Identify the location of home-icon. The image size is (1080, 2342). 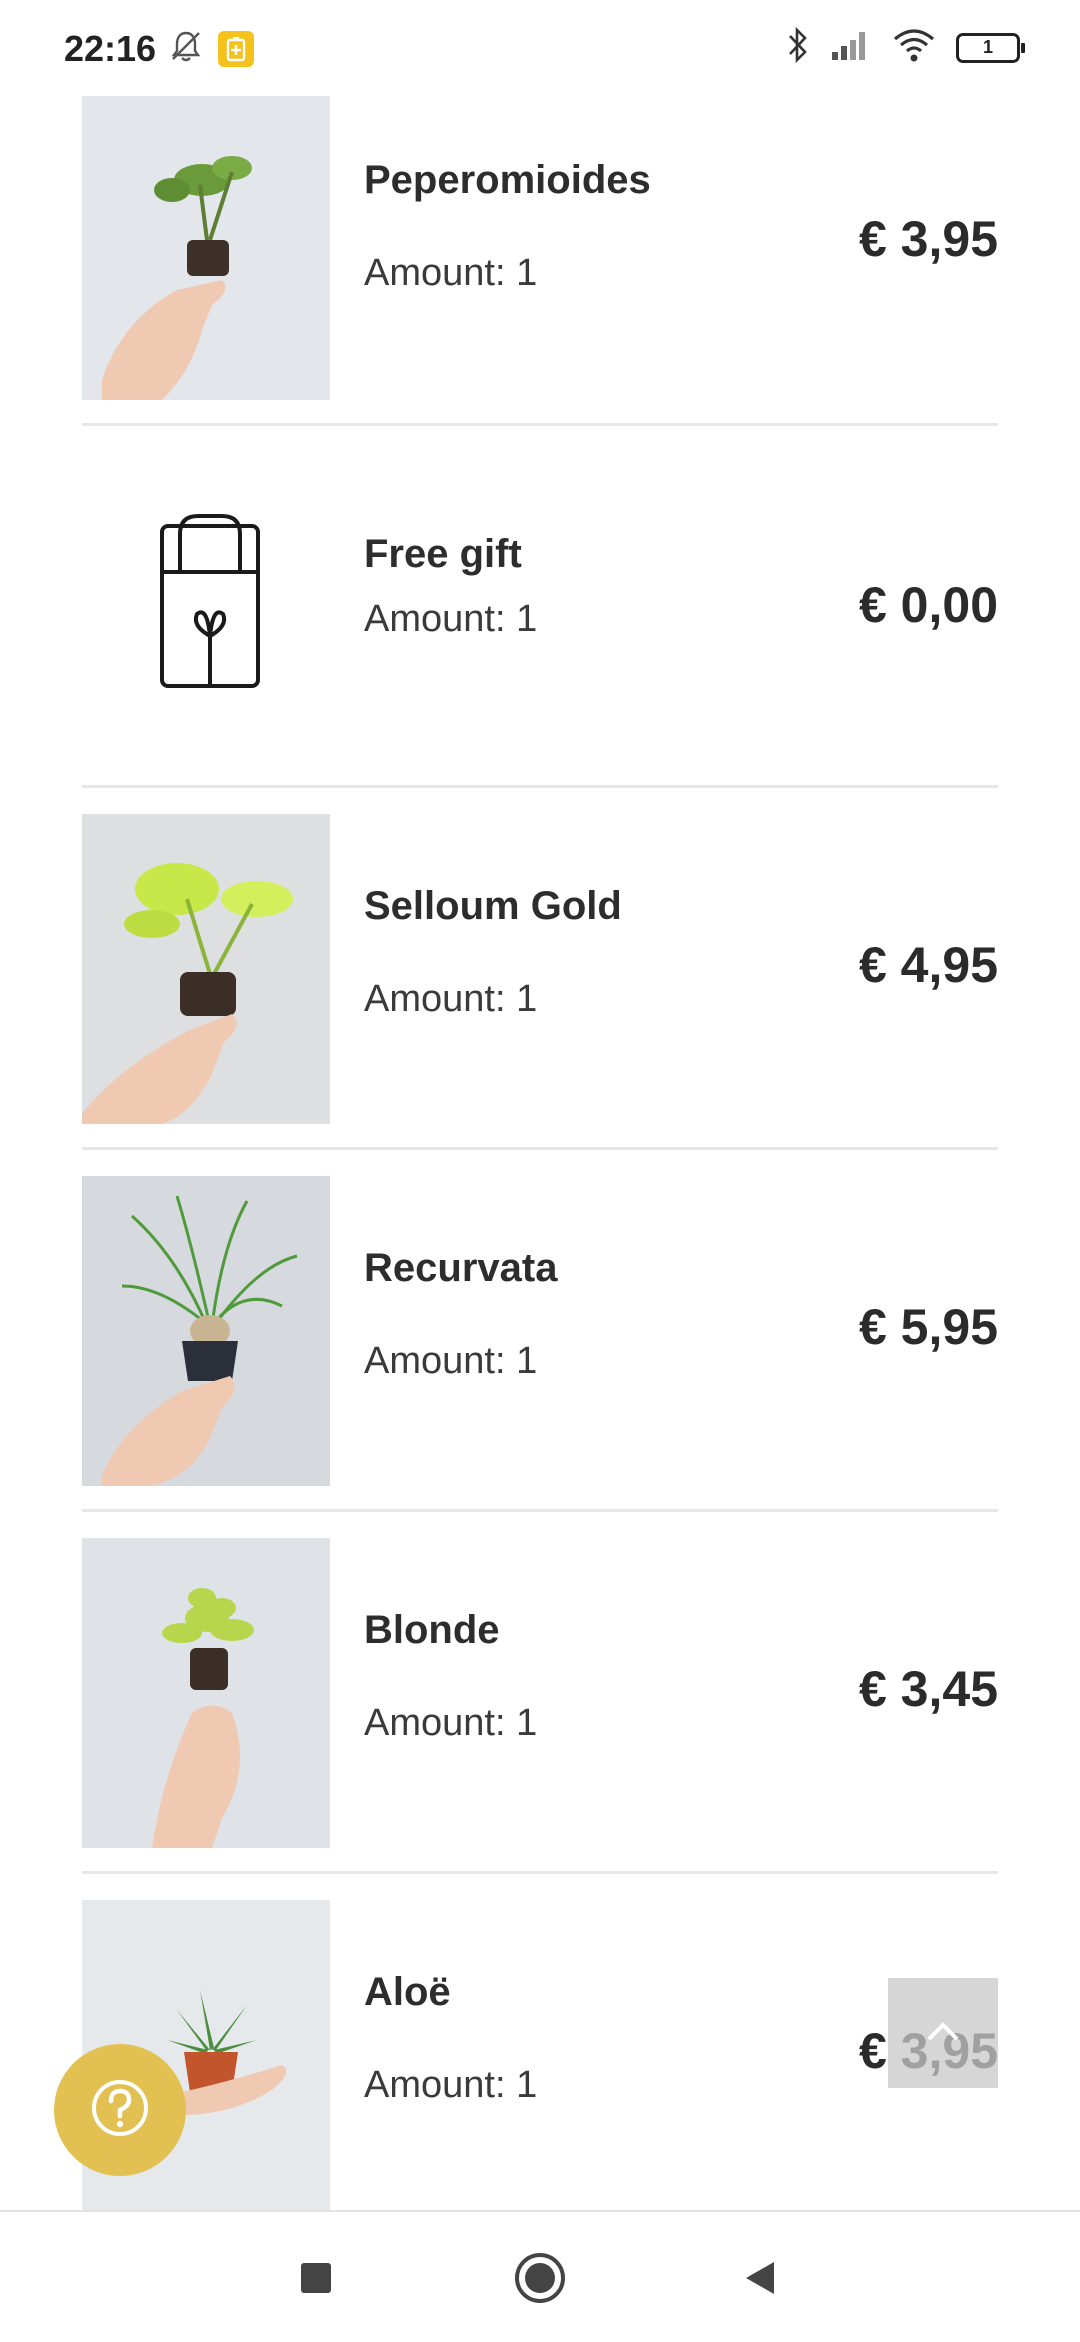
(540, 2280).